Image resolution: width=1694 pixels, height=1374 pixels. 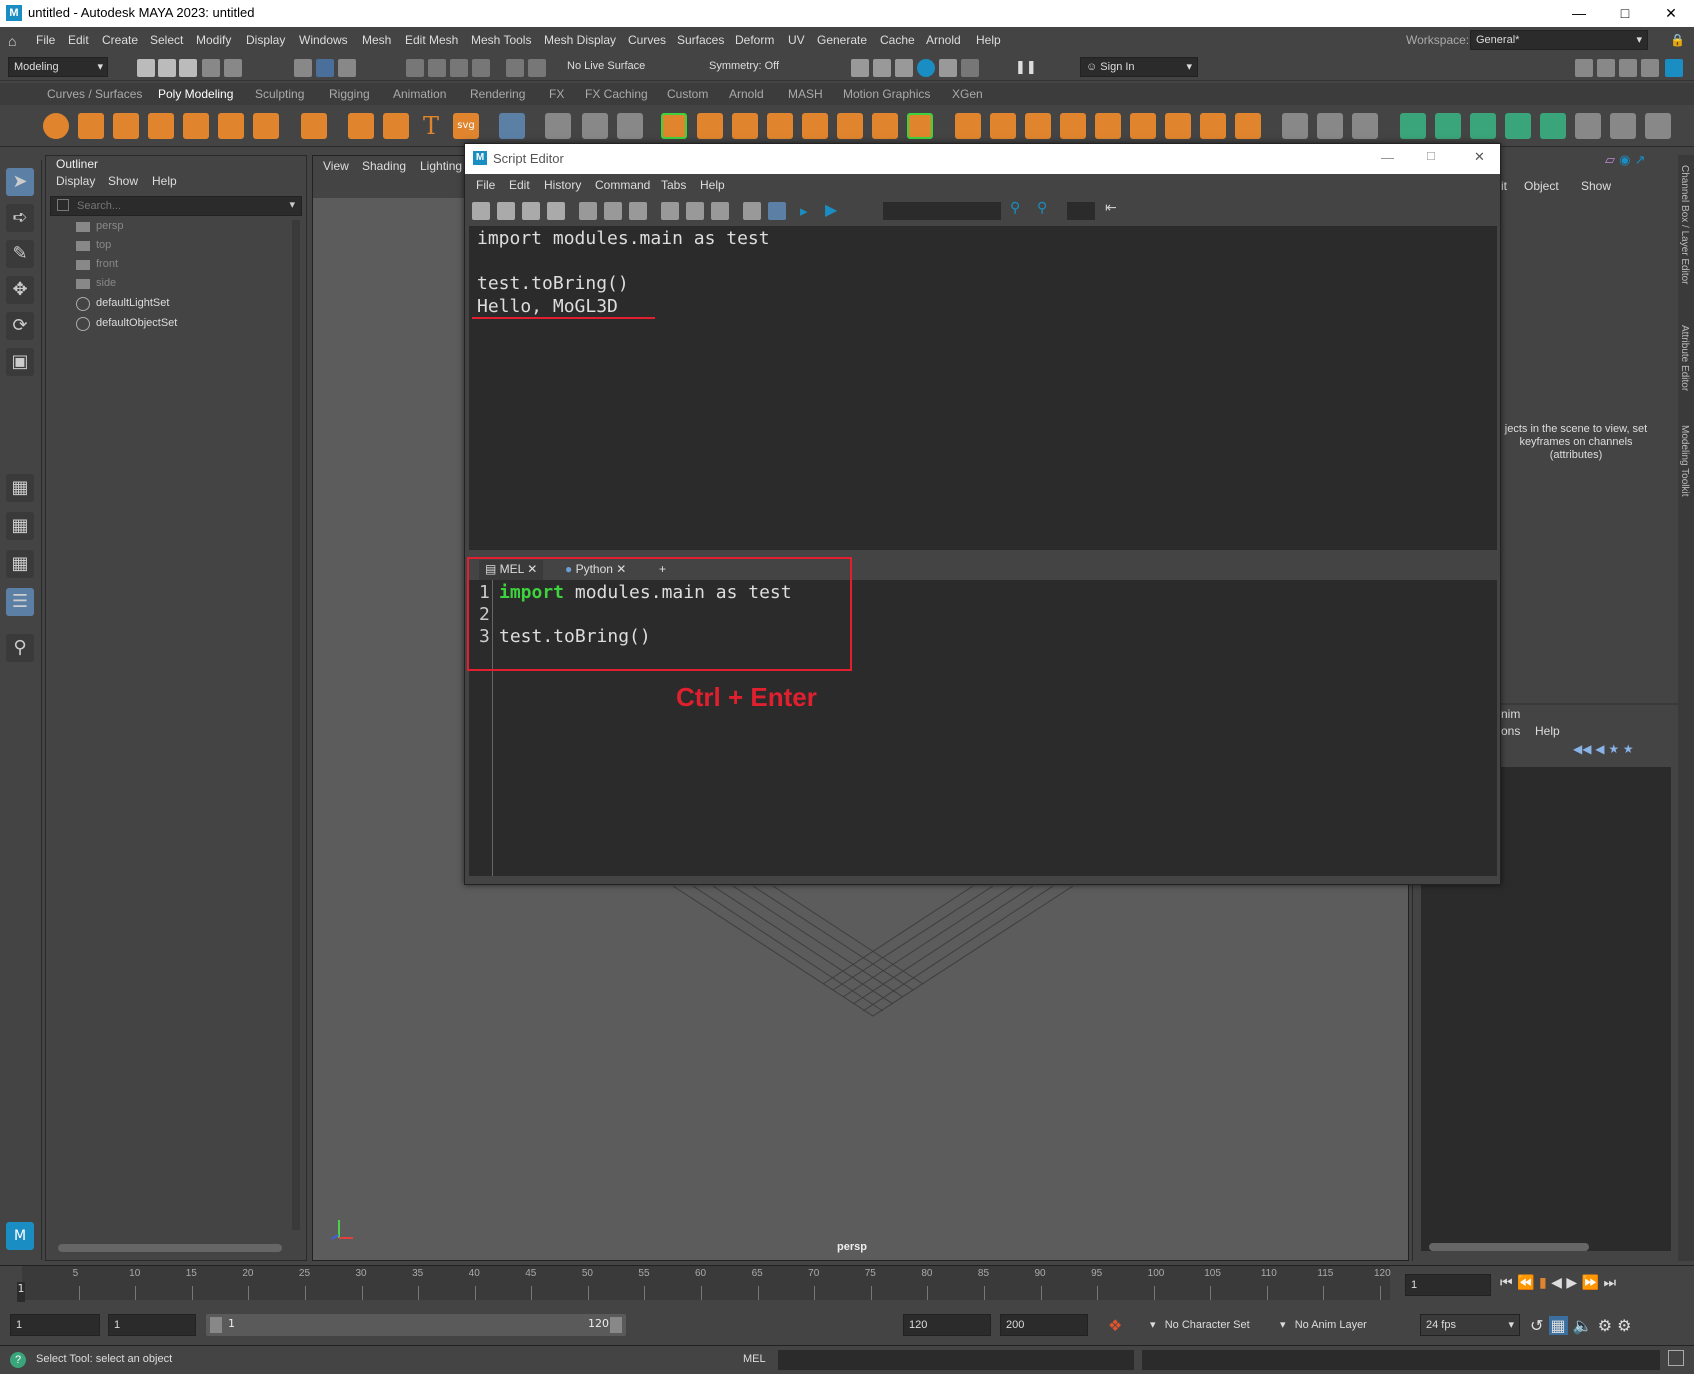 What do you see at coordinates (815, 126) in the screenshot?
I see `boolean-icon` at bounding box center [815, 126].